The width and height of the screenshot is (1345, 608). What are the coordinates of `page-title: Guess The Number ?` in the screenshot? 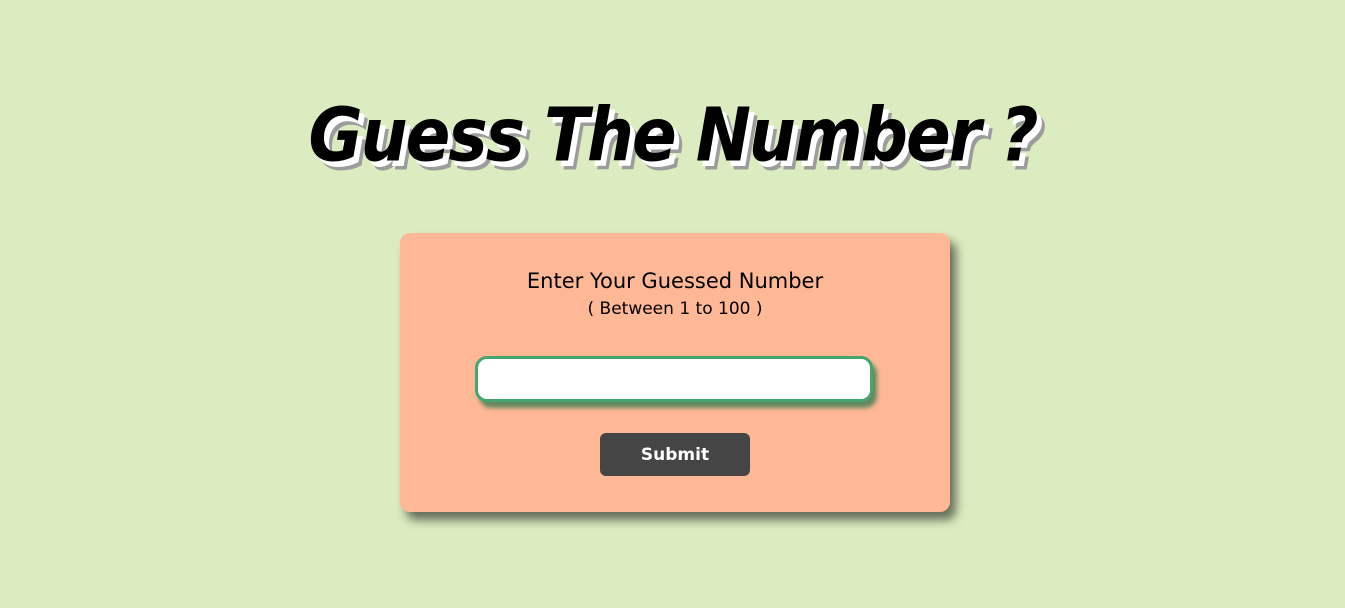 It's located at (673, 135).